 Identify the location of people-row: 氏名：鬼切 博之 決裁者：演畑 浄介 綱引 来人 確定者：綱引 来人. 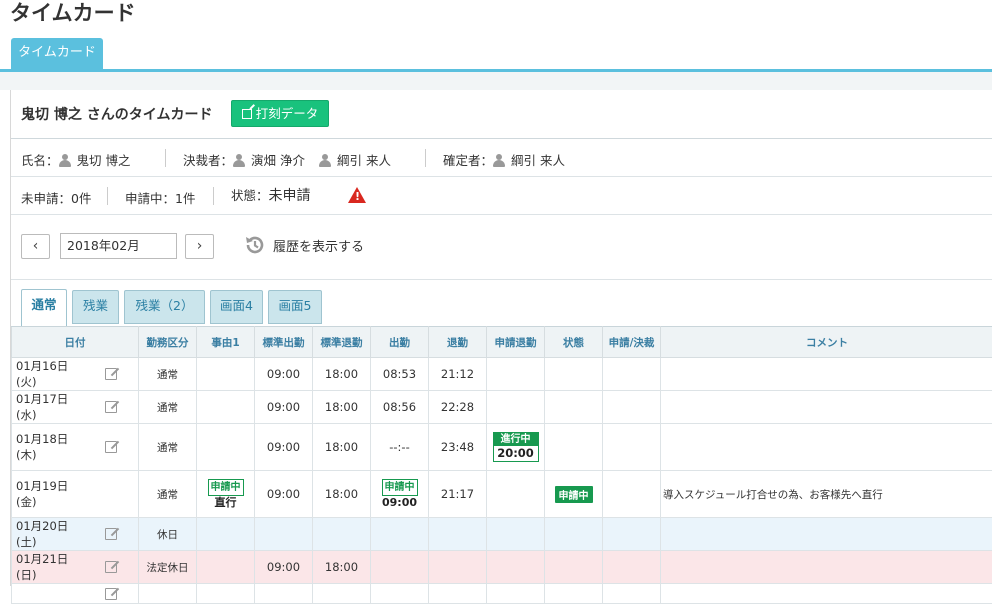
(501, 158).